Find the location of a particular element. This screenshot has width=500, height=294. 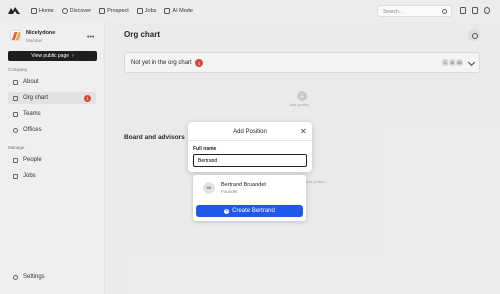

divider is located at coordinates (250, 140).